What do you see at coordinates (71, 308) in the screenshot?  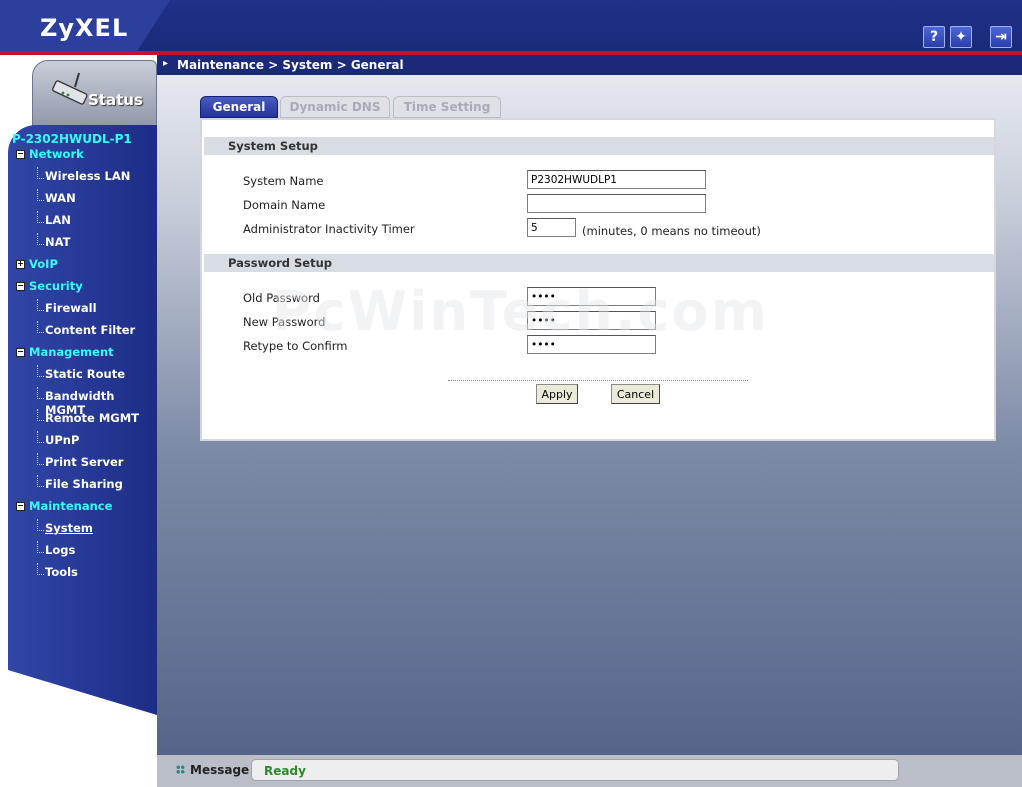 I see `sidebar-item-label: Firewall` at bounding box center [71, 308].